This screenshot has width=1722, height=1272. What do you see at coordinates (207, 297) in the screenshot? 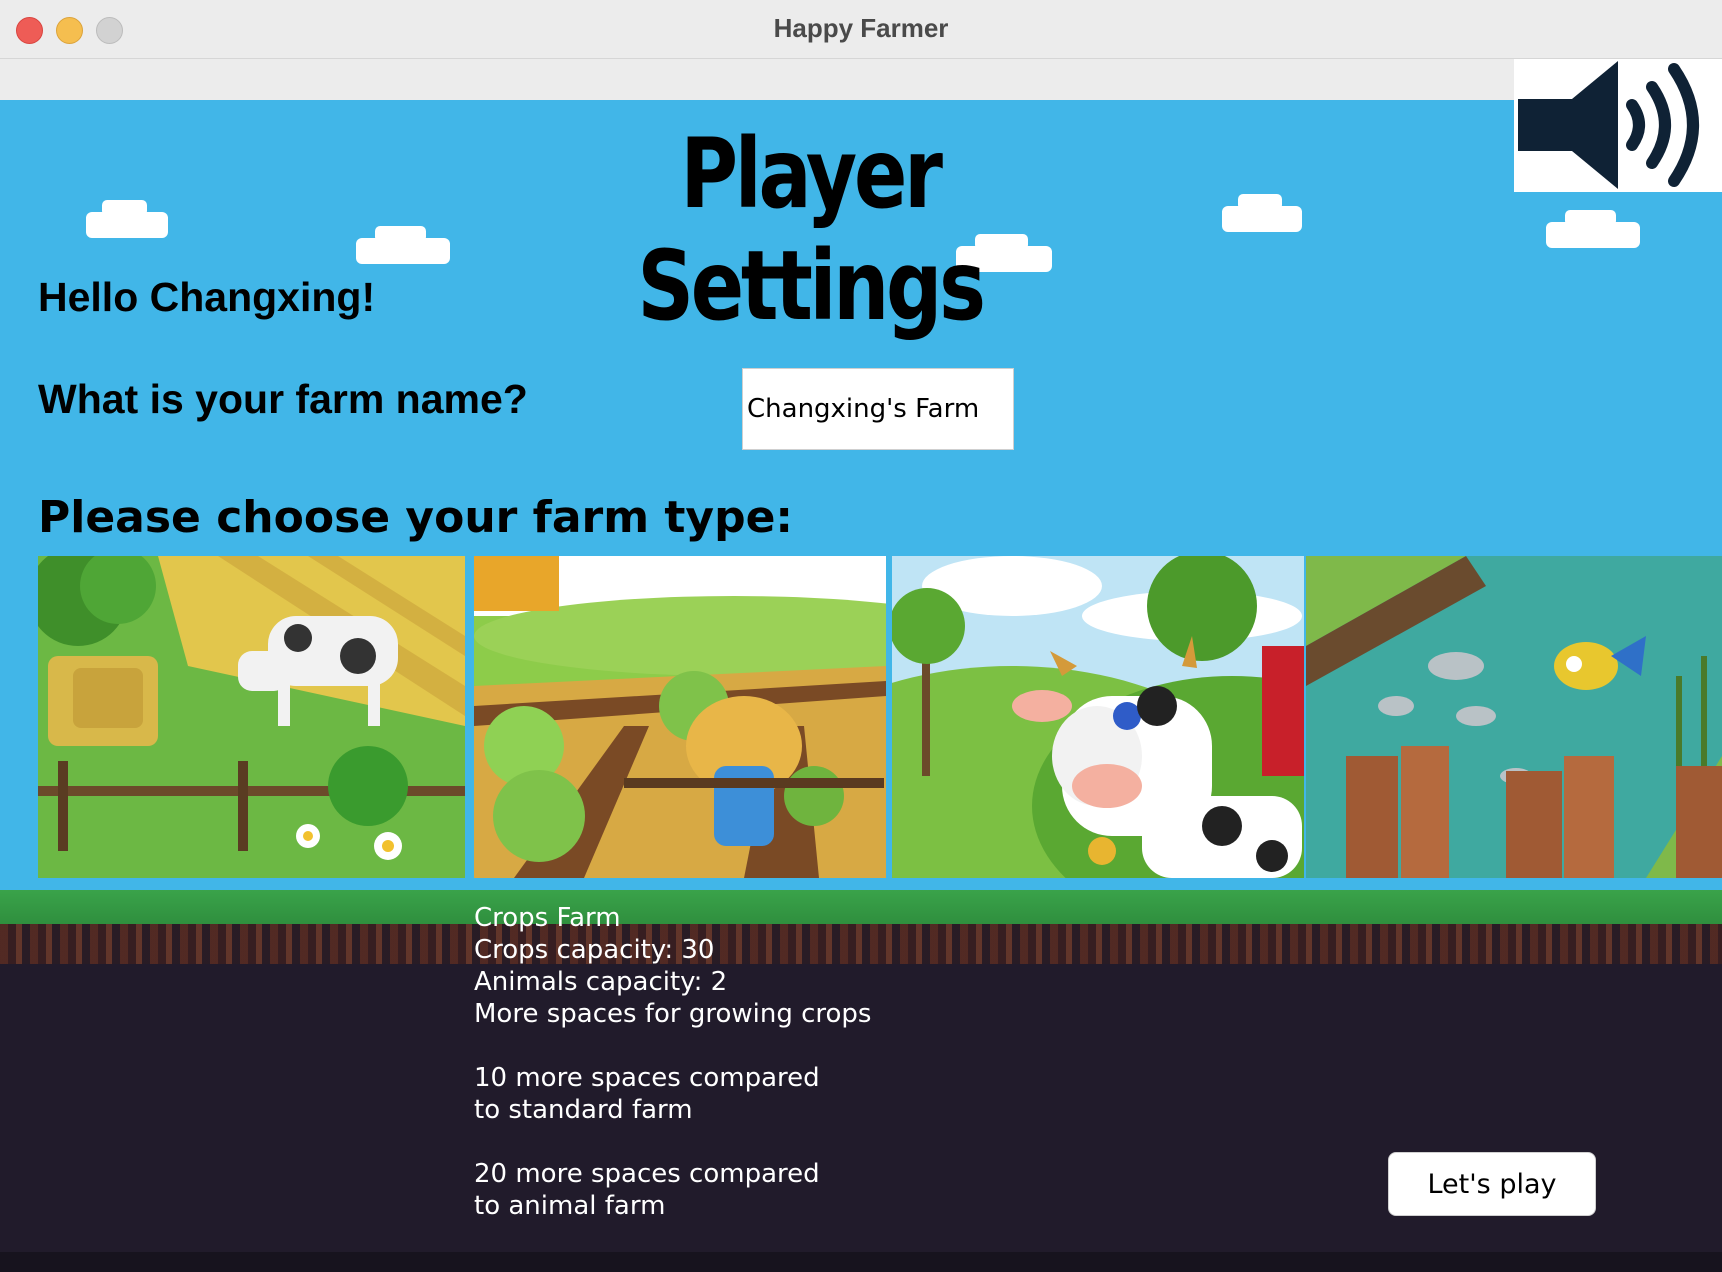
I see `greeting-text: Hello Changxing!` at bounding box center [207, 297].